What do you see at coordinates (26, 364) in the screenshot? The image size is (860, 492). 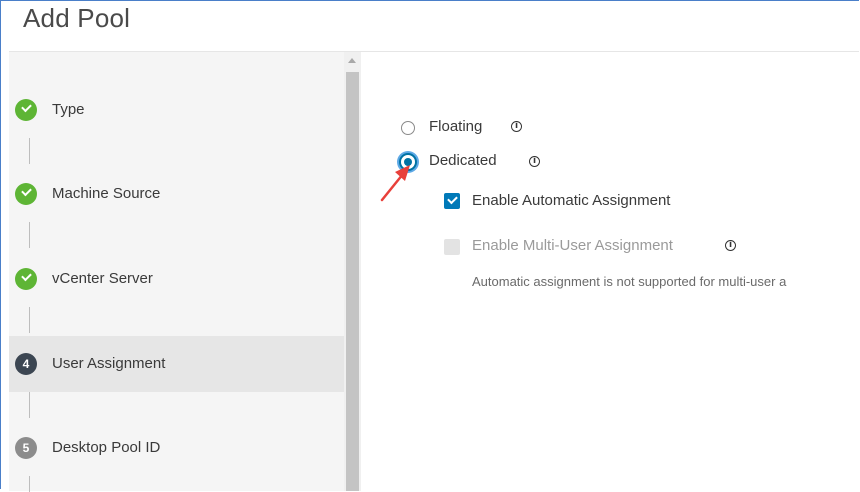 I see `step-number-badge: 4` at bounding box center [26, 364].